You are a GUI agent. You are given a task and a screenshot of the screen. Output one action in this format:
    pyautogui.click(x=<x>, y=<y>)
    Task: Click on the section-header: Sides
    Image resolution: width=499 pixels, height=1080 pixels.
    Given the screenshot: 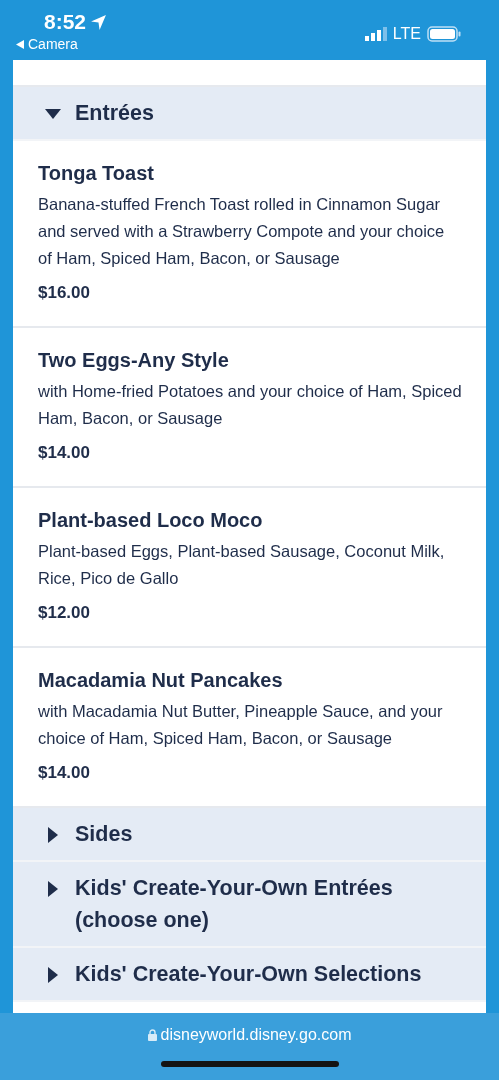 What is the action you would take?
    pyautogui.click(x=249, y=835)
    